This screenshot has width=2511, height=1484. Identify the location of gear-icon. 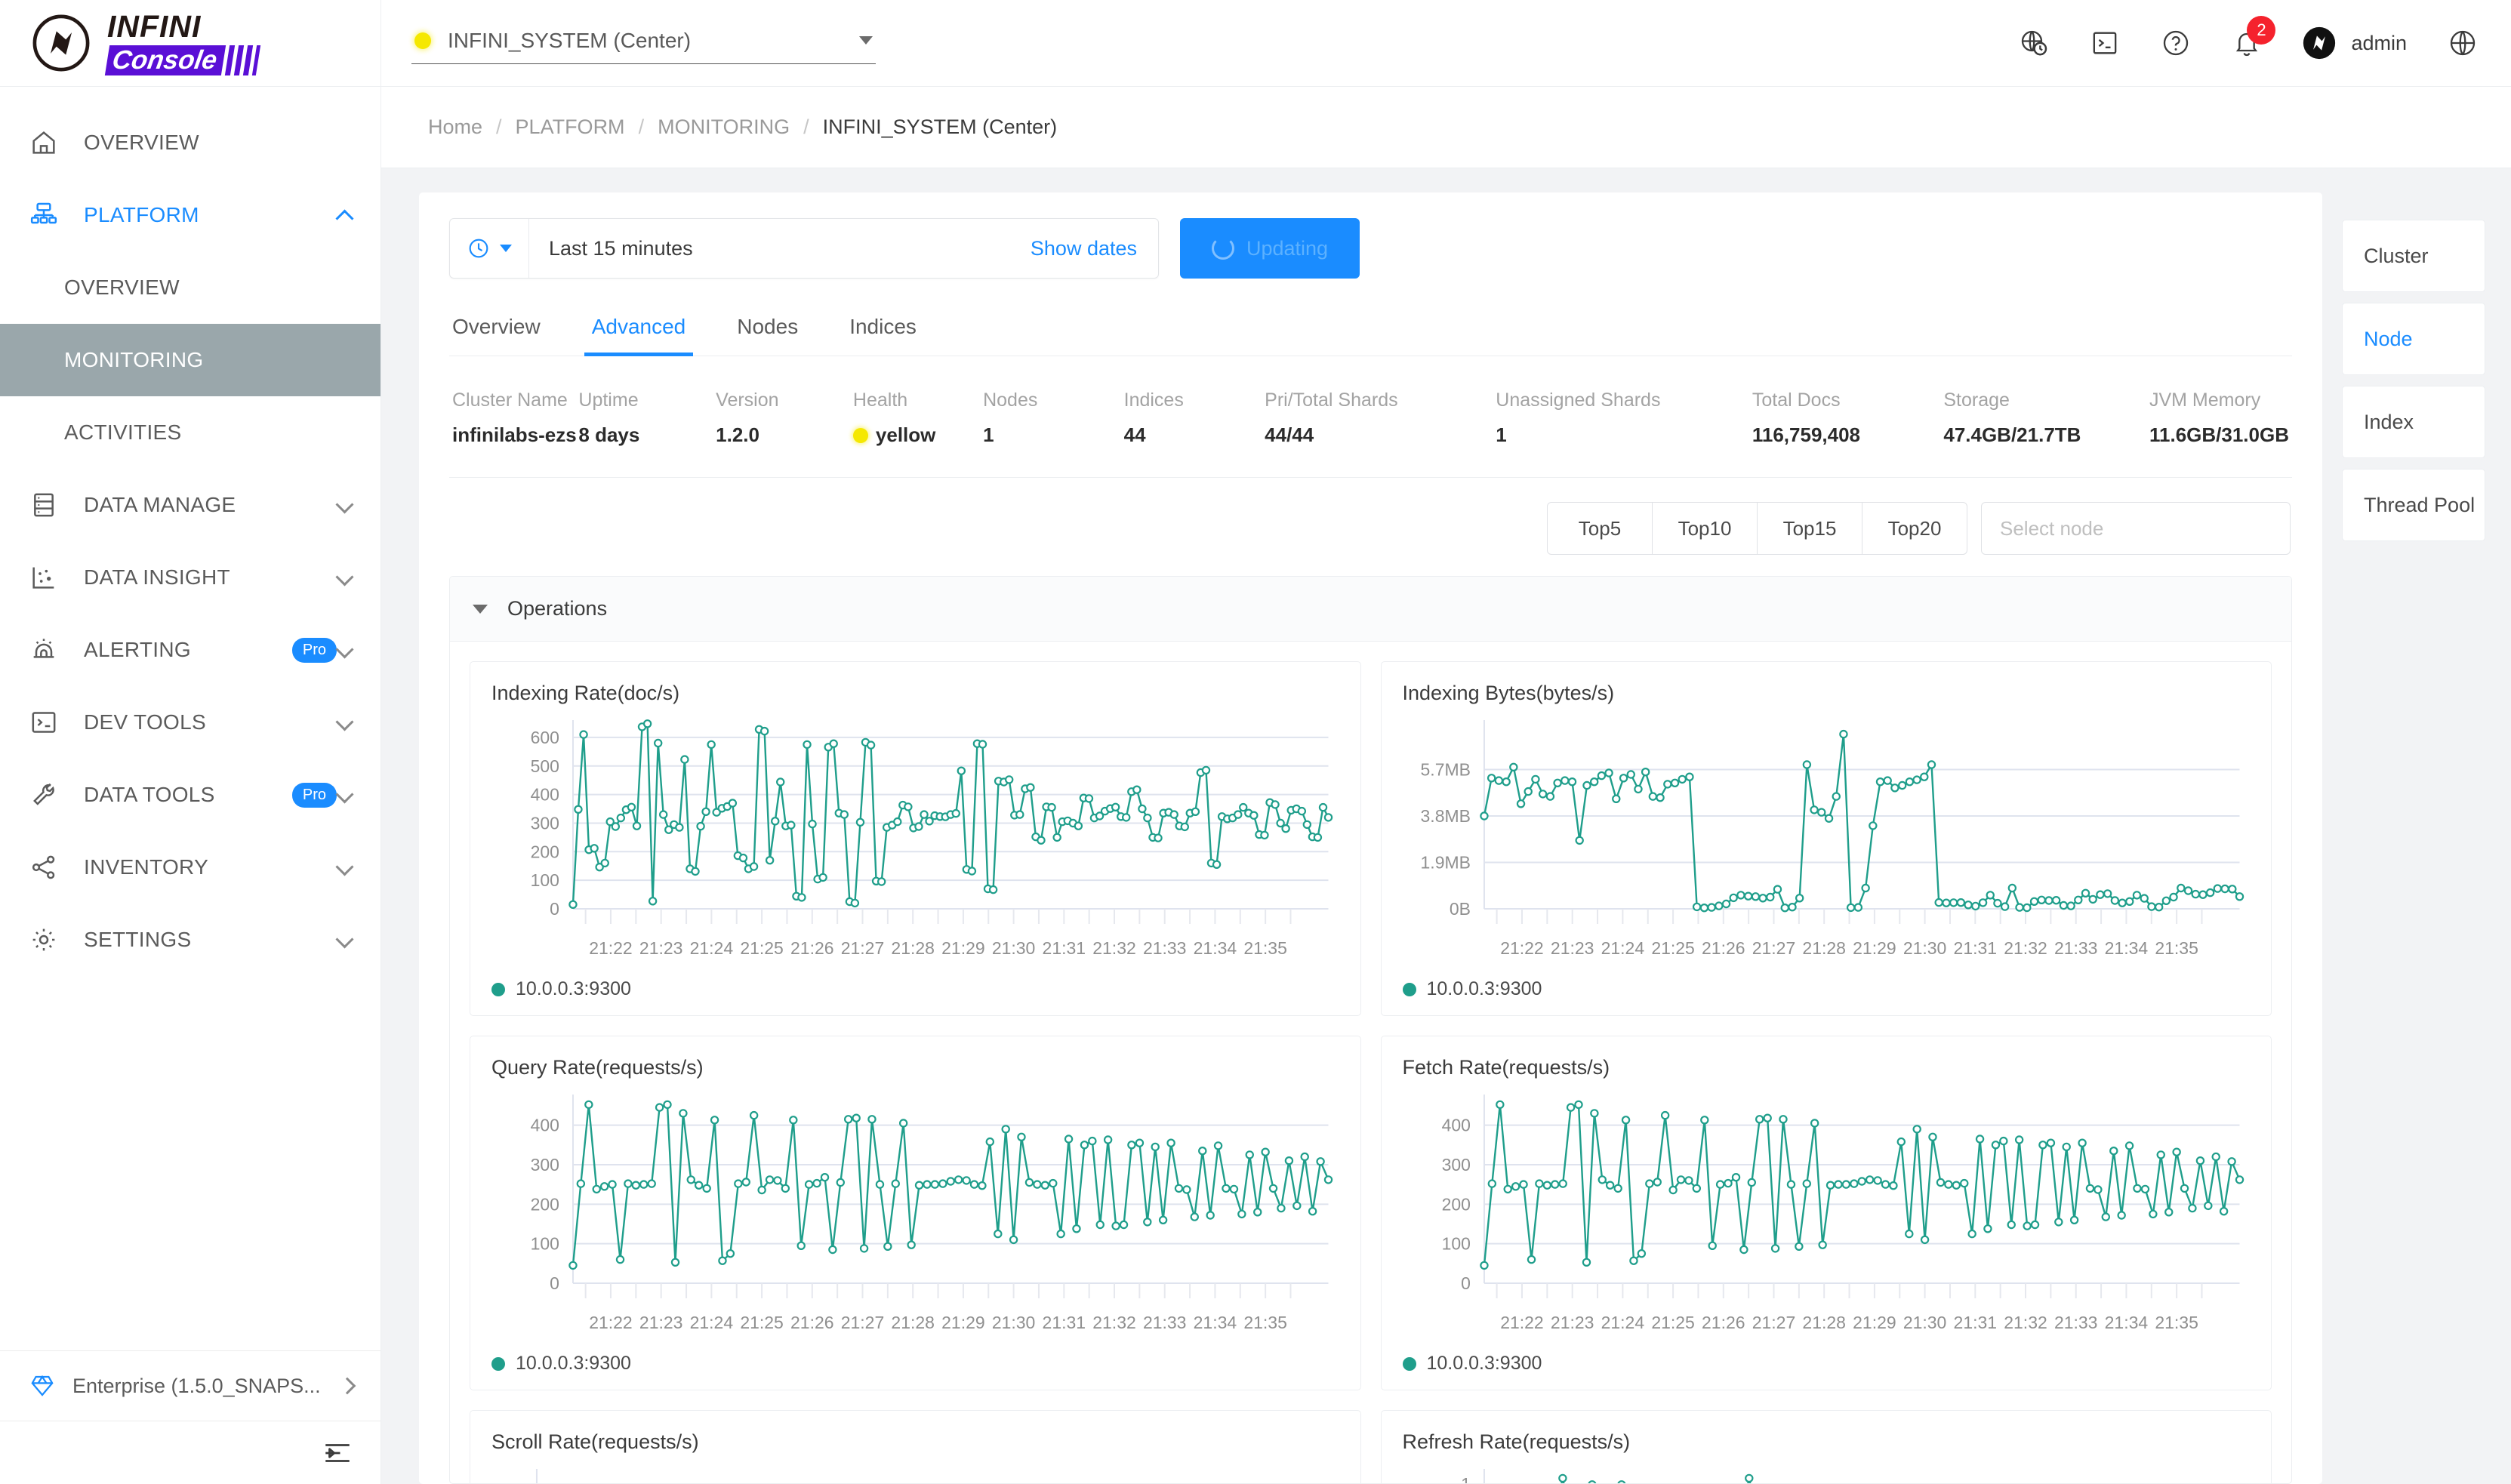
(44, 940).